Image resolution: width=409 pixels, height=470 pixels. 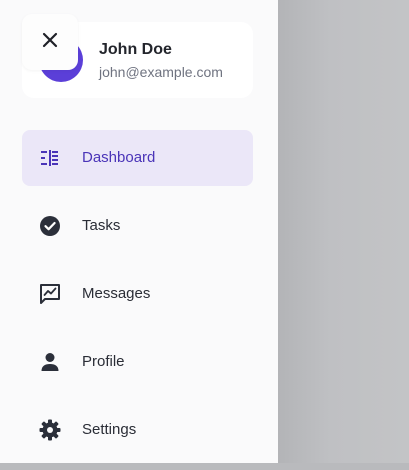 I want to click on check-circle-icon, so click(x=50, y=226).